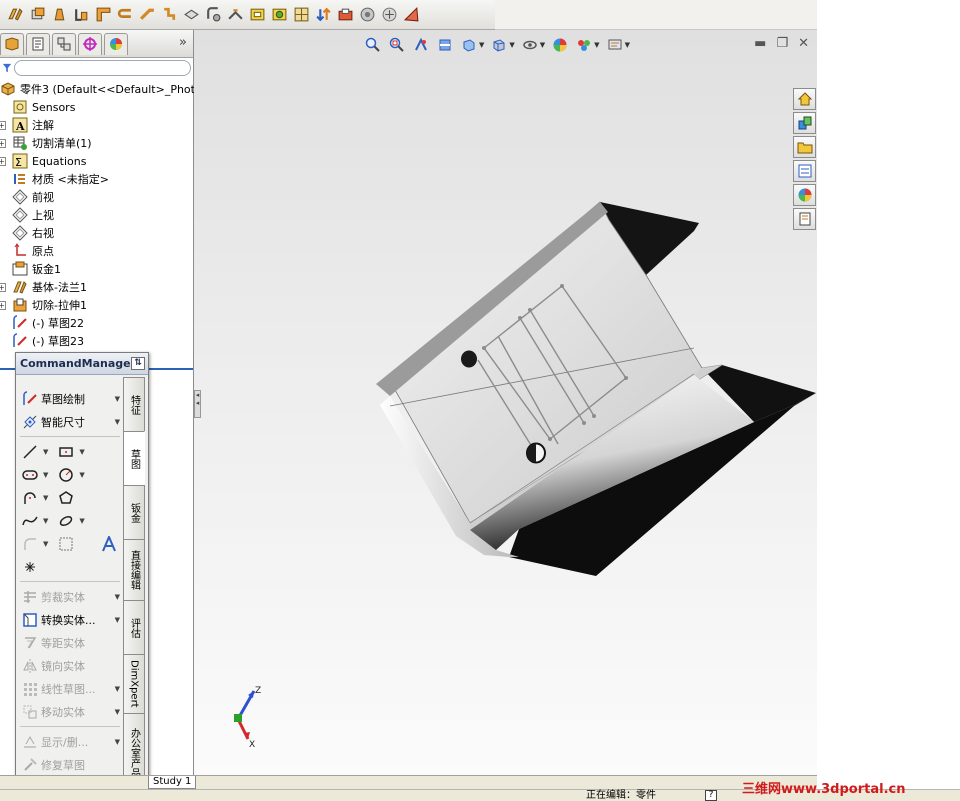 Image resolution: width=960 pixels, height=801 pixels. What do you see at coordinates (96, 287) in the screenshot?
I see `tree-item: + 基体-法兰1` at bounding box center [96, 287].